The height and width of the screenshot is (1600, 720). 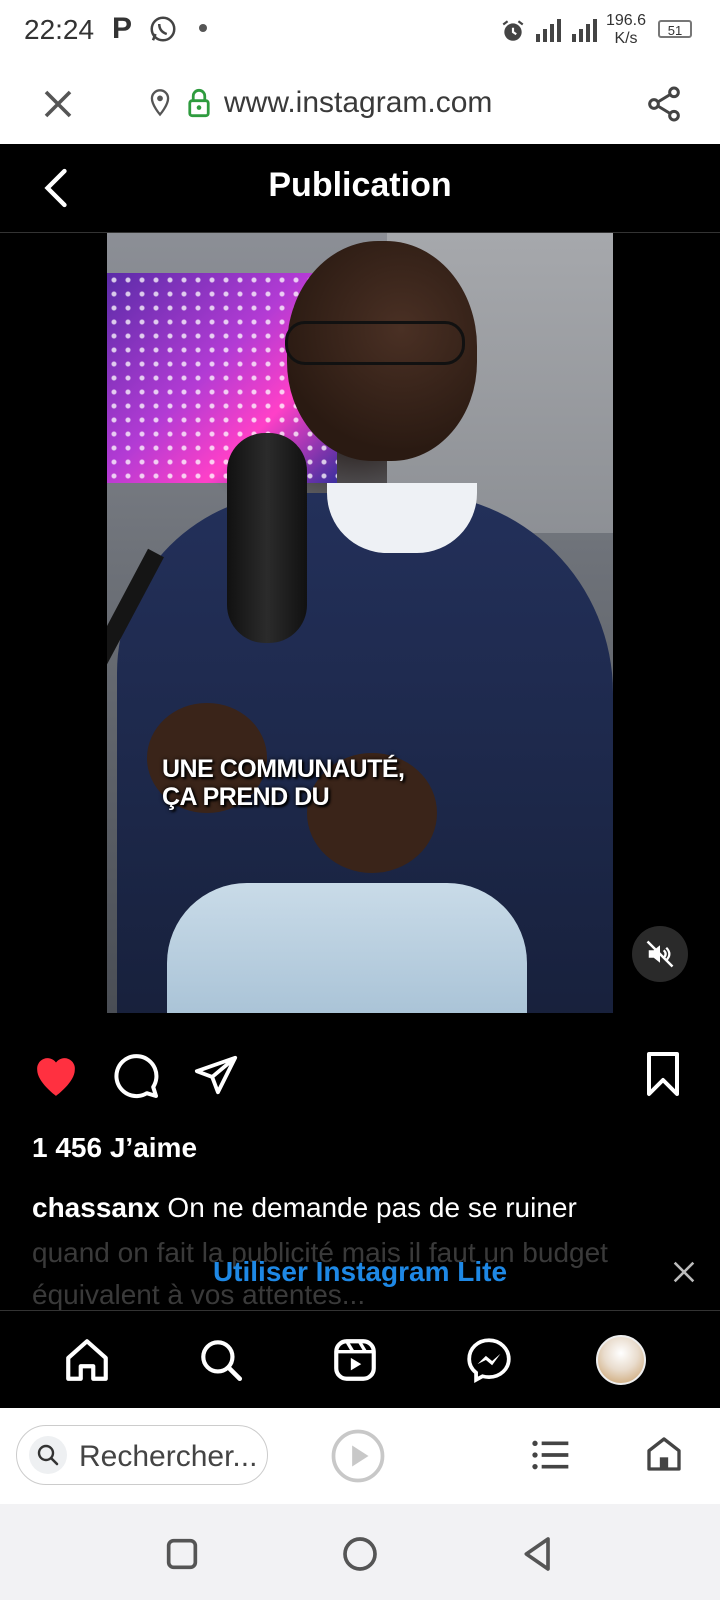 I want to click on use-instagram-lite-link: Utiliser Instagram Lite, so click(x=360, y=1272).